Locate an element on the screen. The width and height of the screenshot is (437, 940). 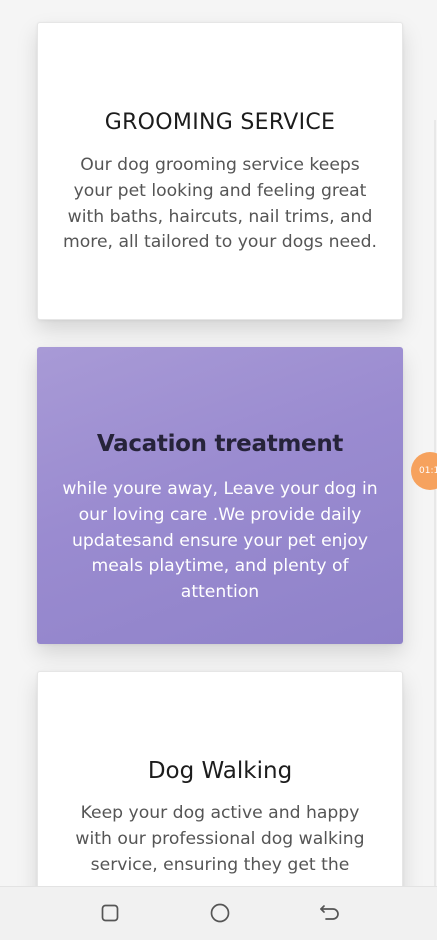
scroll-edge is located at coordinates (435, 505).